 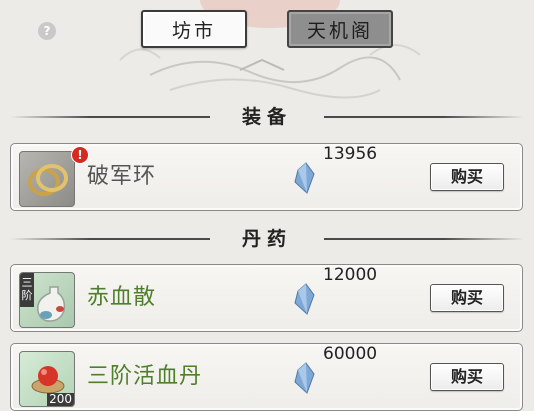 What do you see at coordinates (47, 31) in the screenshot?
I see `help-icon: ?` at bounding box center [47, 31].